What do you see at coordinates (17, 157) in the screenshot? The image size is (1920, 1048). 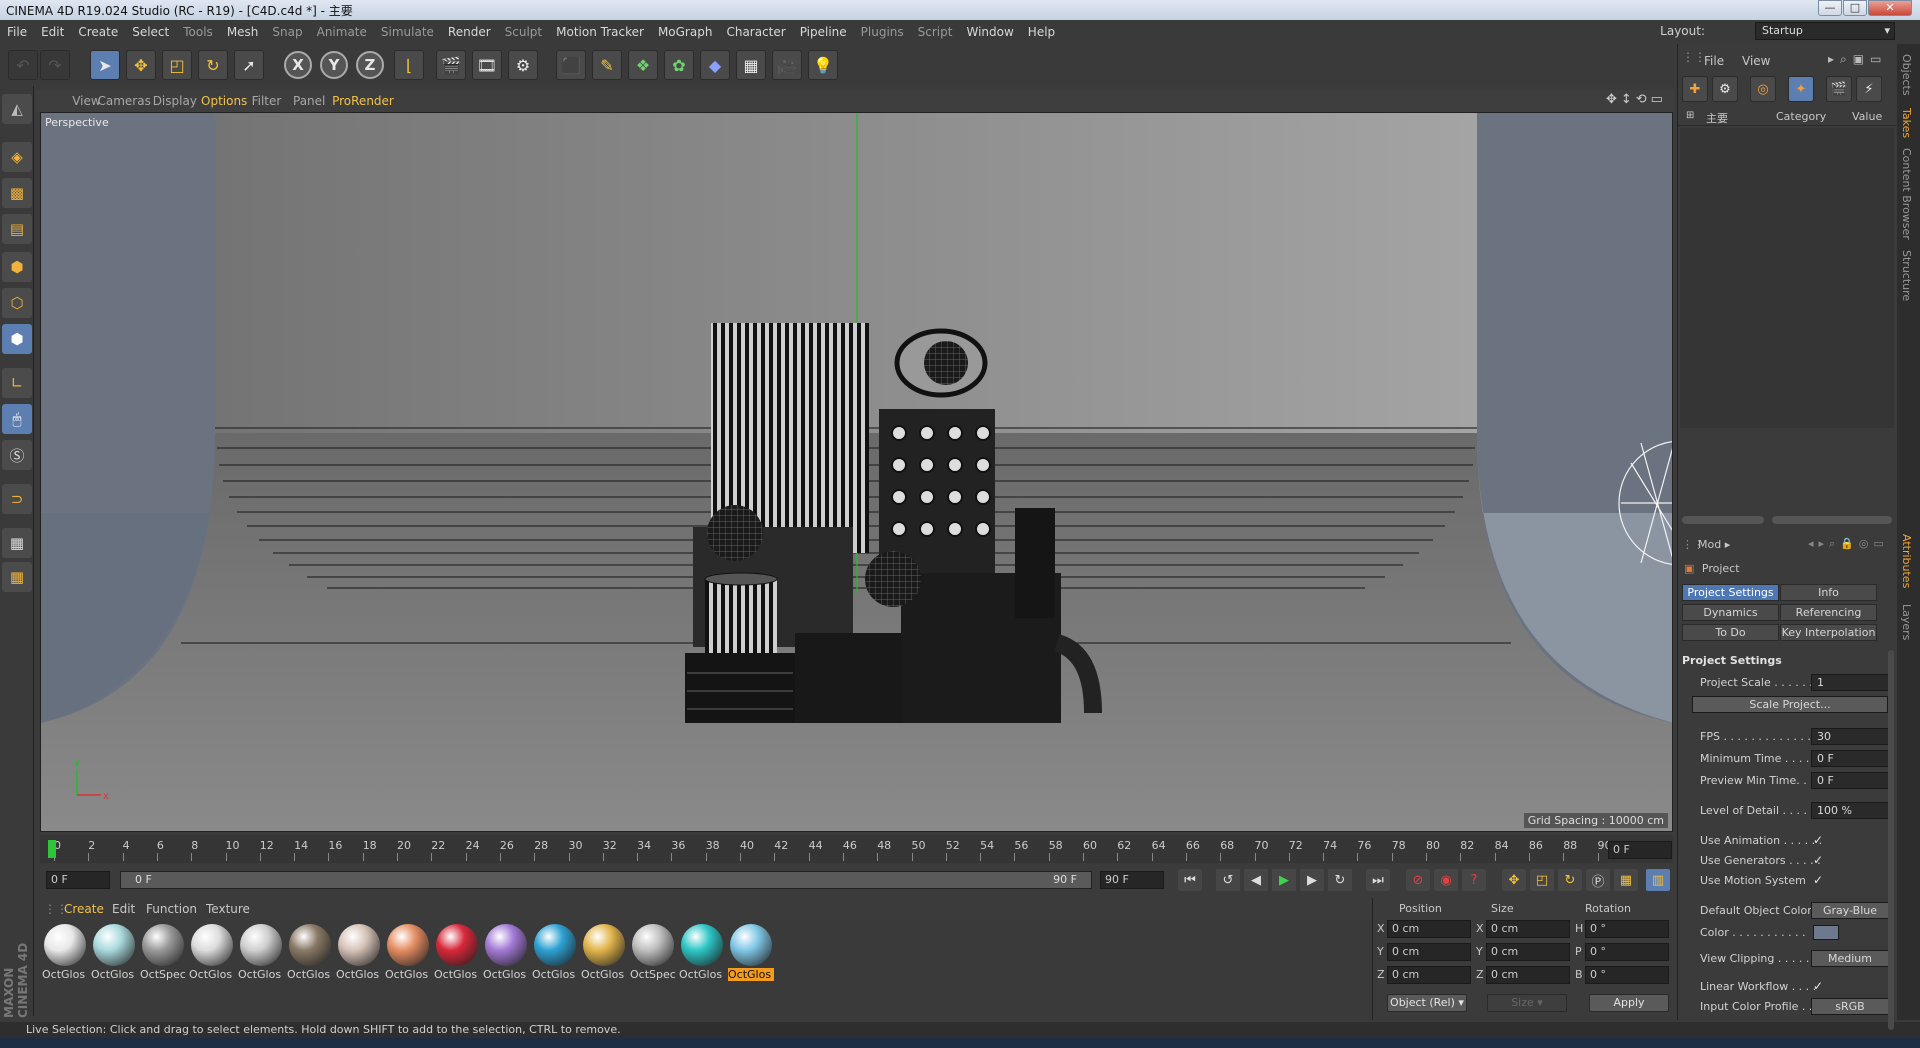 I see `model-mode-button: ◈` at bounding box center [17, 157].